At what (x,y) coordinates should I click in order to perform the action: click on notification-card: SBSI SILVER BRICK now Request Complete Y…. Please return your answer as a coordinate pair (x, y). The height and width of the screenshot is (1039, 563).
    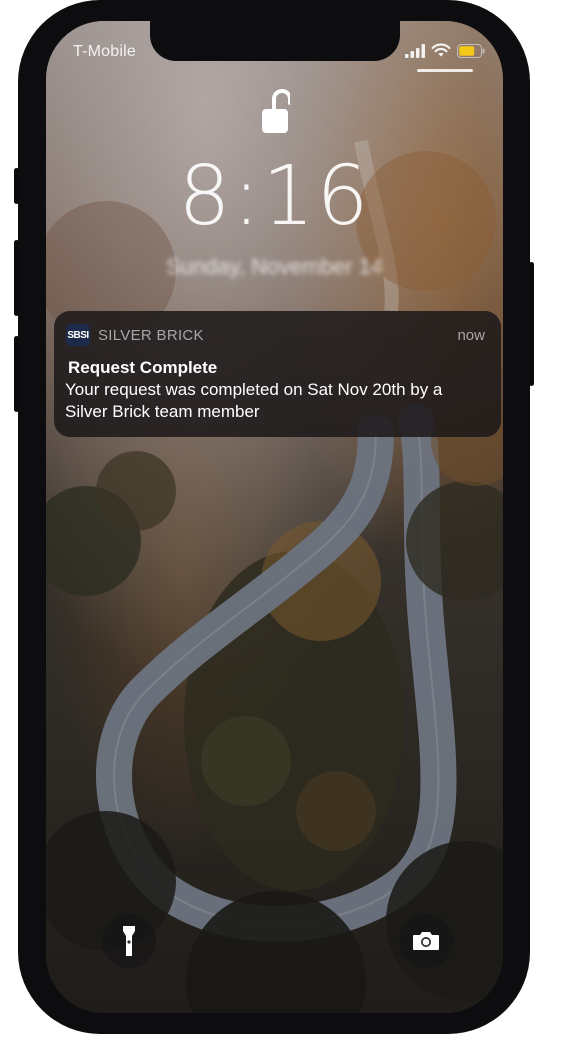
    Looking at the image, I should click on (277, 374).